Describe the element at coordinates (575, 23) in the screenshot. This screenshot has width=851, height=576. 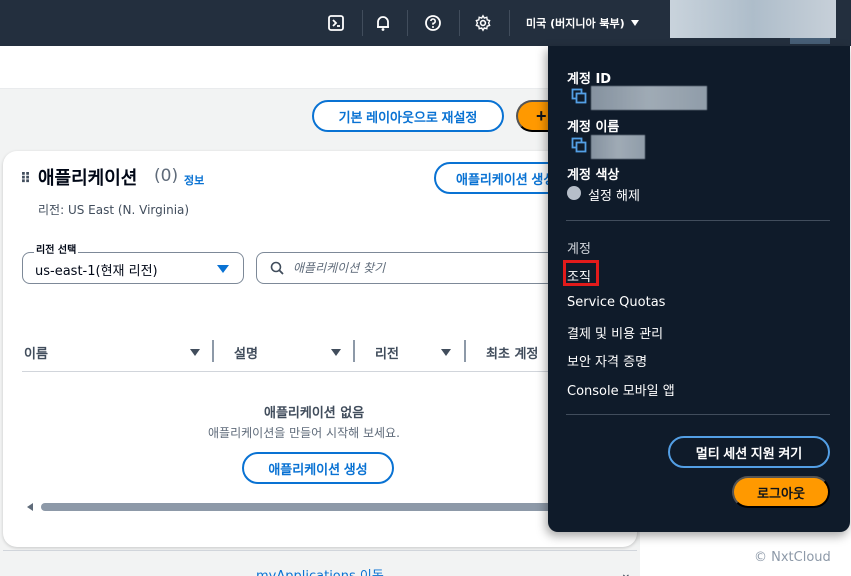
I see `region-menu-label: 미국 (버지니아 북부)` at that location.